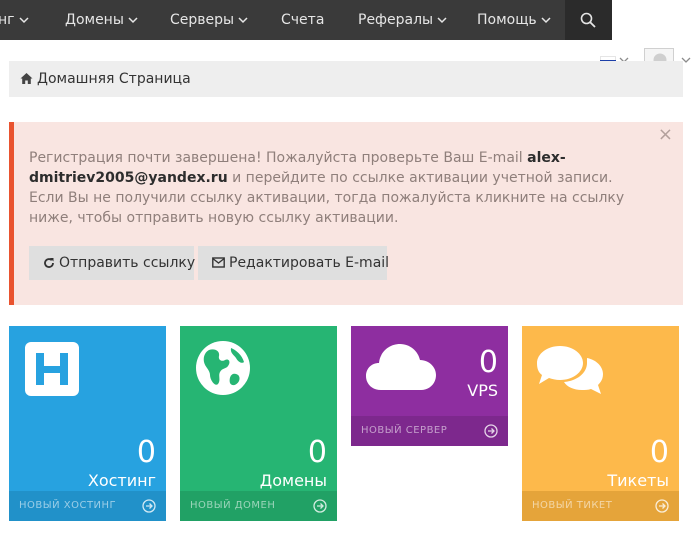 The height and width of the screenshot is (541, 700). What do you see at coordinates (128, 178) in the screenshot?
I see `alert-email: dmitriev2005@yandex.ru` at bounding box center [128, 178].